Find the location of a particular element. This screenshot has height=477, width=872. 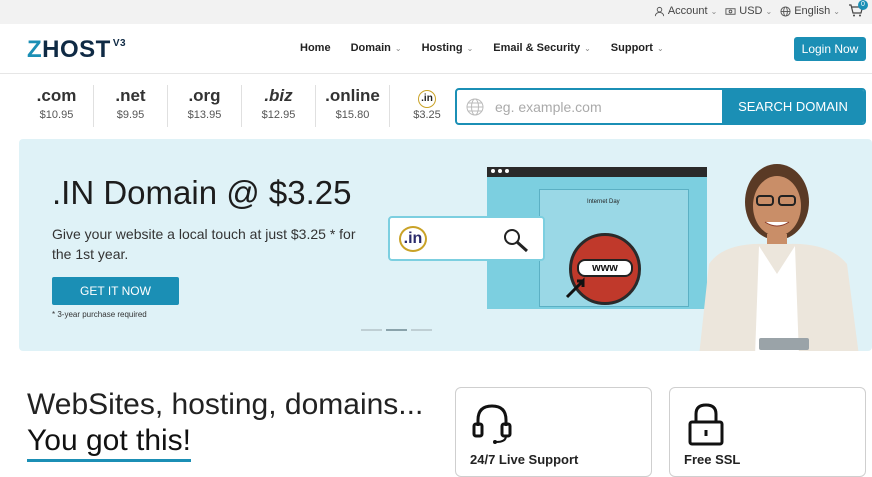

menu-label: Support is located at coordinates (631, 48).